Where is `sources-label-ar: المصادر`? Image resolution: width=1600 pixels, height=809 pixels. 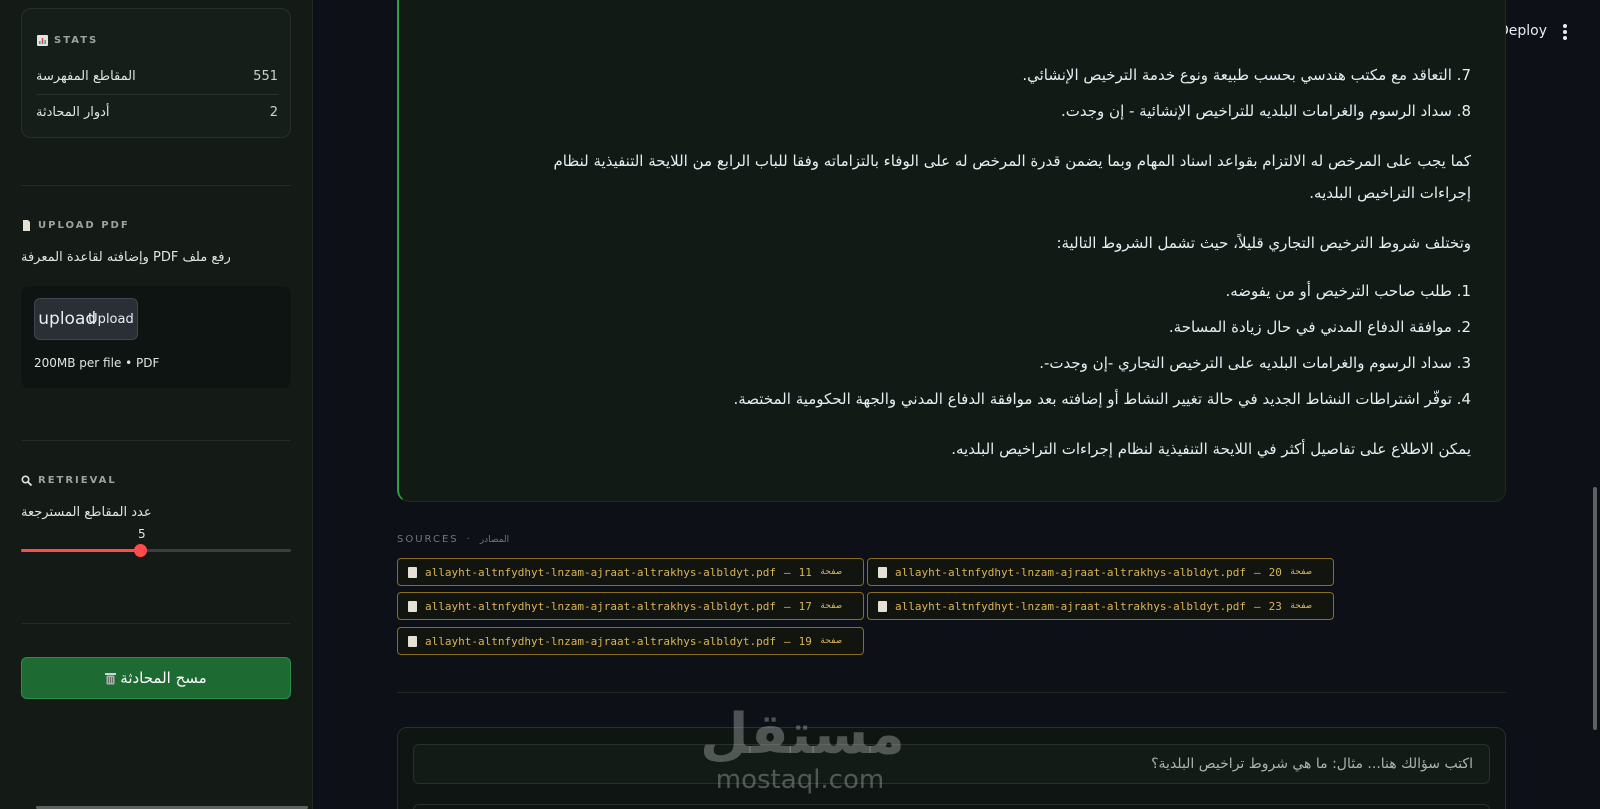
sources-label-ar: المصادر is located at coordinates (494, 539).